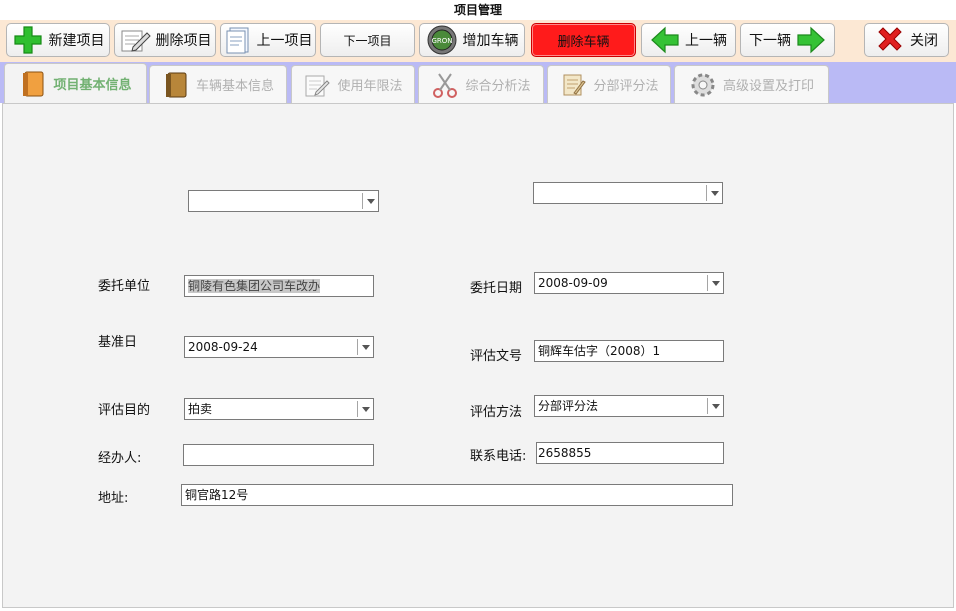 This screenshot has height=611, width=956. I want to click on doc-no-label: 评估文号, so click(496, 356).